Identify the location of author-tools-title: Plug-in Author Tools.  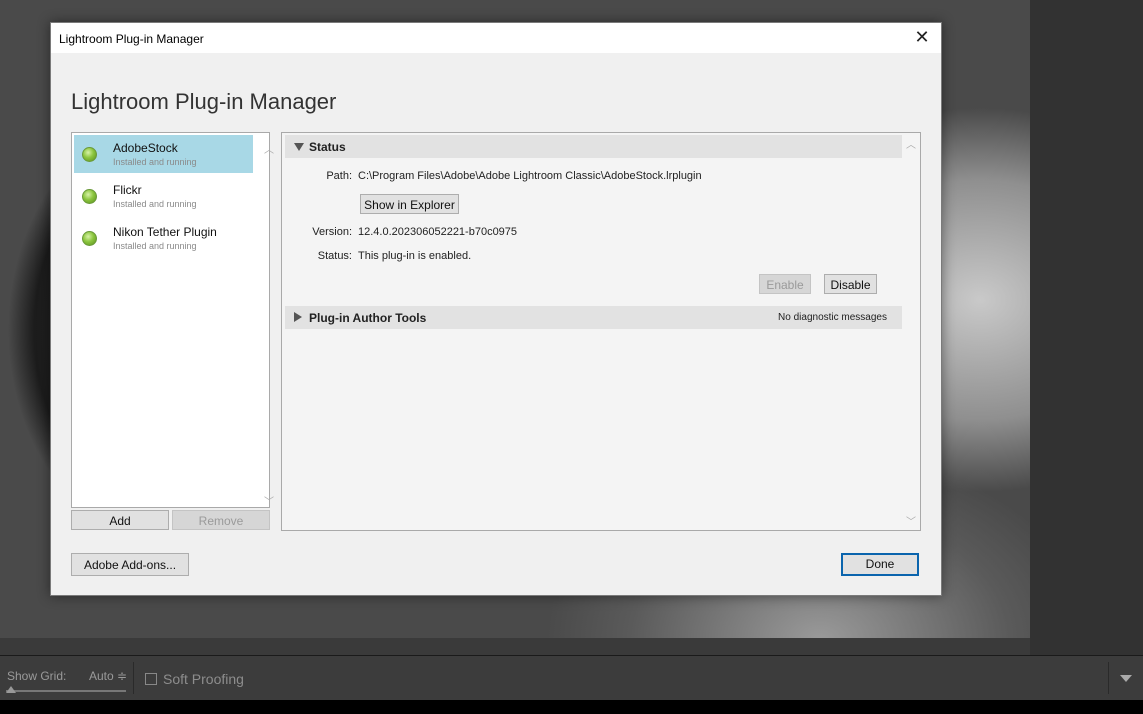
(368, 318).